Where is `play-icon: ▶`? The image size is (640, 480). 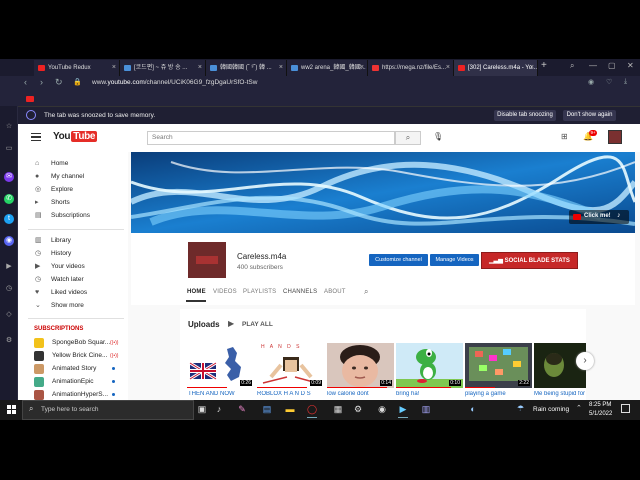
play-icon: ▶ is located at coordinates (231, 323).